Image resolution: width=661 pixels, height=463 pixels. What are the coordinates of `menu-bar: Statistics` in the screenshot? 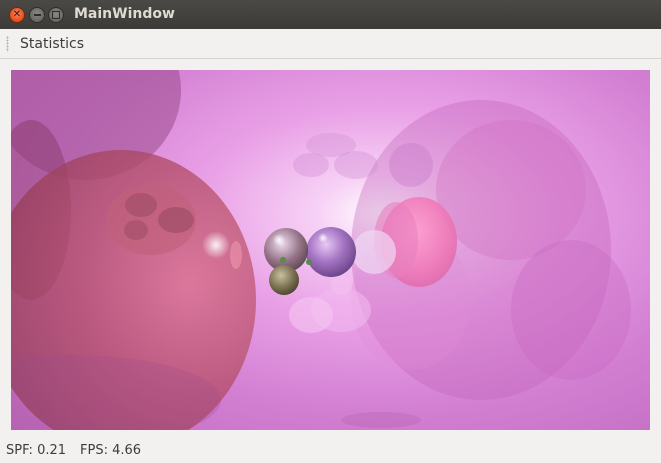 It's located at (330, 44).